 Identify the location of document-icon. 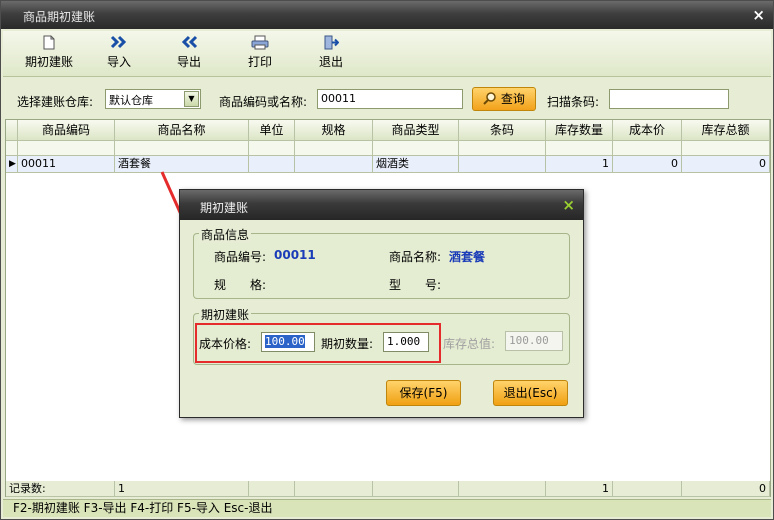
(49, 44).